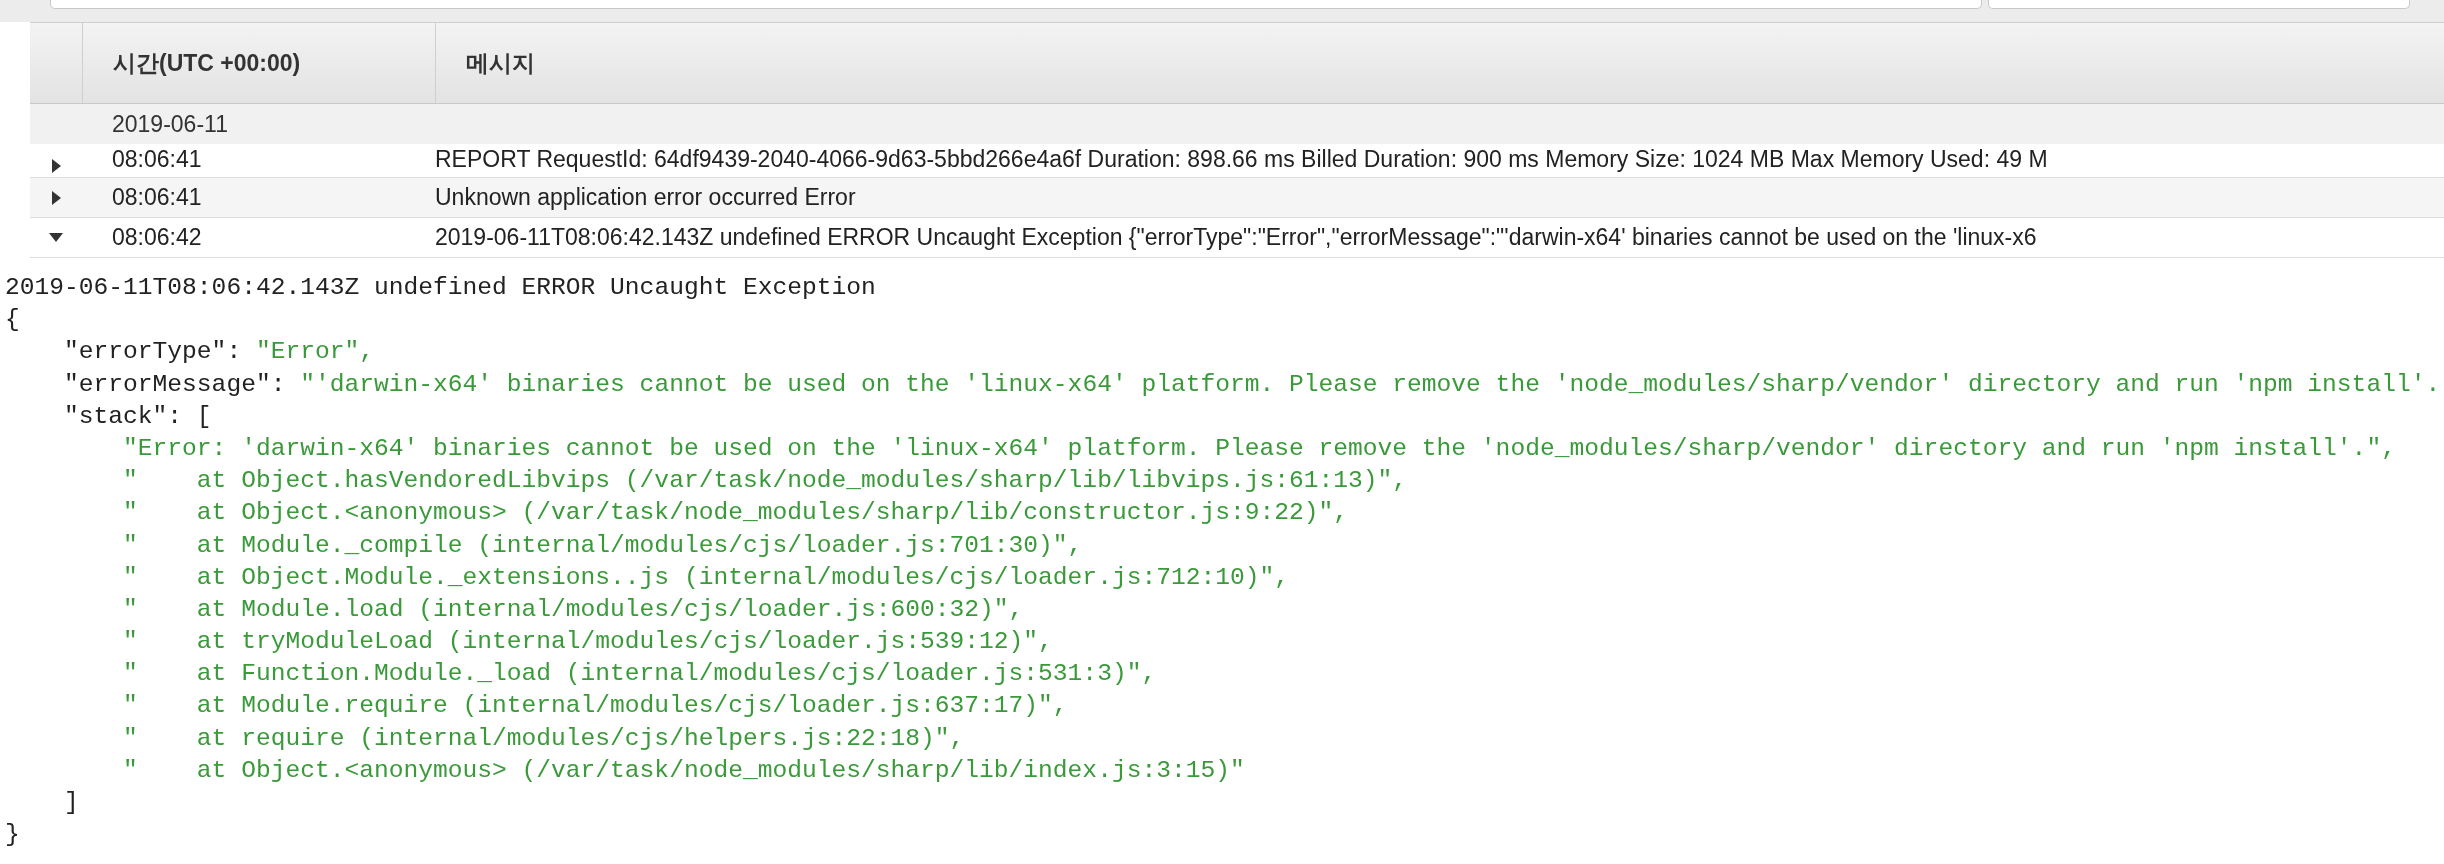 The width and height of the screenshot is (2444, 864). I want to click on json-key: "errorMessage":, so click(182, 384).